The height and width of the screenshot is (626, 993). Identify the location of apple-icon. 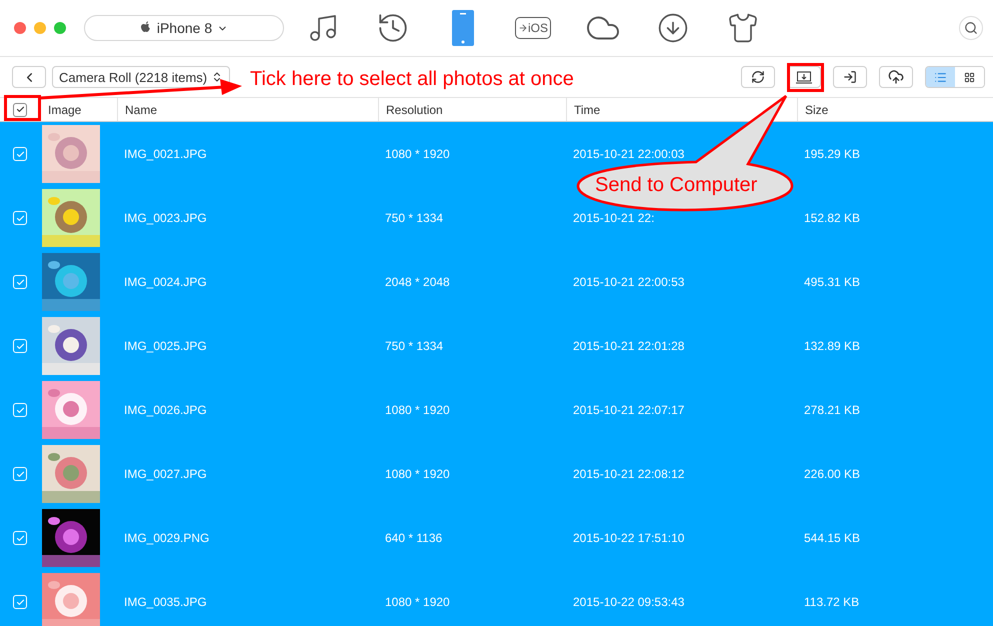
(146, 28).